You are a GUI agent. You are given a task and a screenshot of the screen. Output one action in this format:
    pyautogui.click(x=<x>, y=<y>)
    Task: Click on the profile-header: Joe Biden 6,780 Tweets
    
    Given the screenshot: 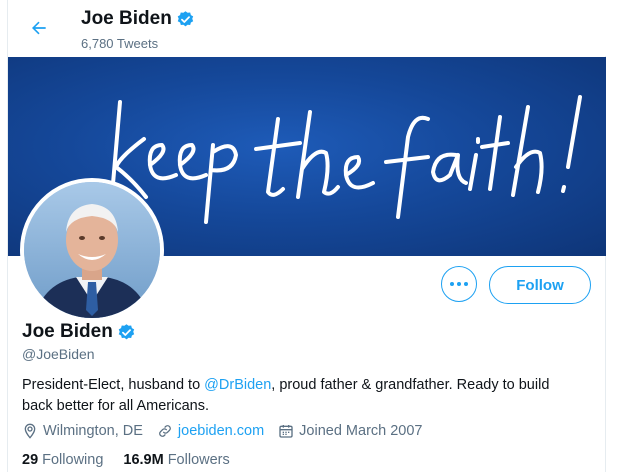 What is the action you would take?
    pyautogui.click(x=307, y=28)
    